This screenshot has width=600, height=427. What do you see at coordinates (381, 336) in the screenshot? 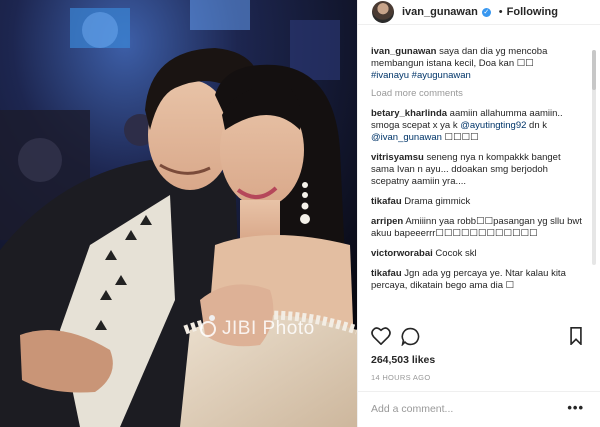
I see `heart-icon` at bounding box center [381, 336].